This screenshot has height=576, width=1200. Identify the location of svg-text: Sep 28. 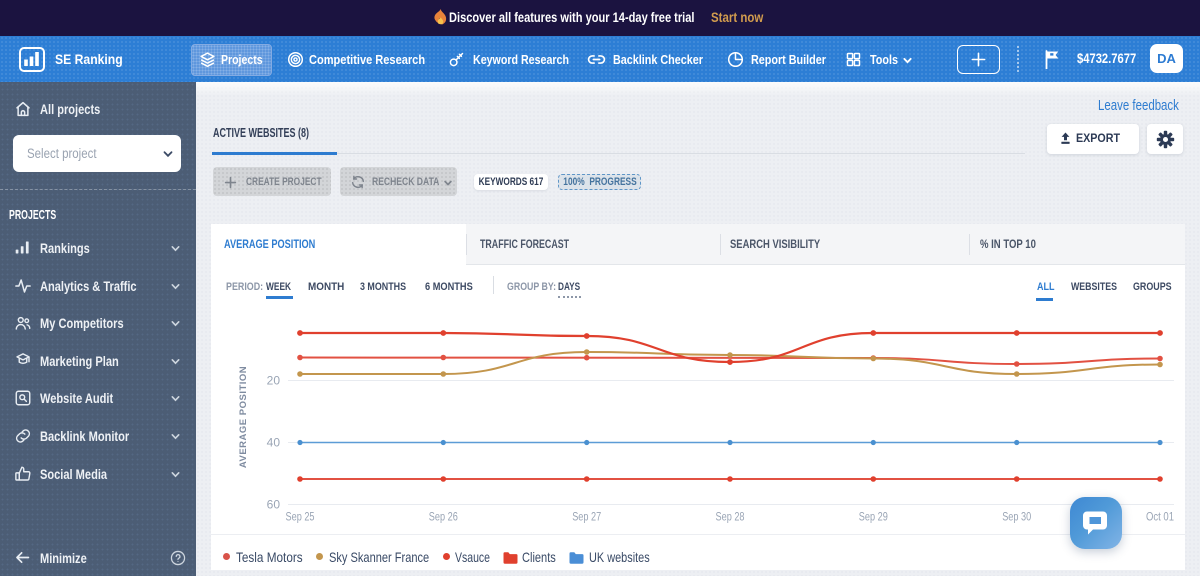
(730, 517).